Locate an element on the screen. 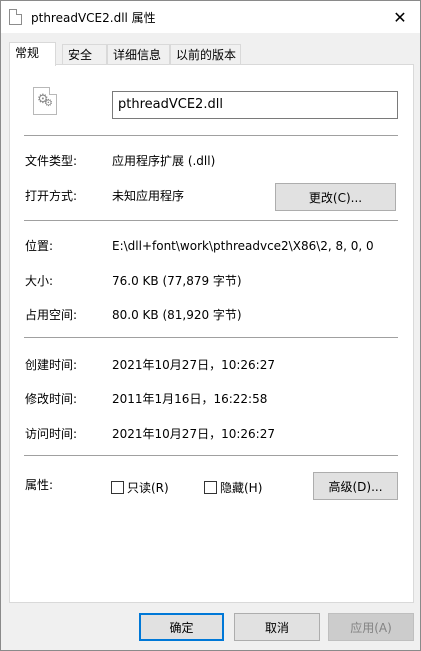 The image size is (421, 651). size-value: 76.0 KB (77,879 字节) is located at coordinates (177, 281).